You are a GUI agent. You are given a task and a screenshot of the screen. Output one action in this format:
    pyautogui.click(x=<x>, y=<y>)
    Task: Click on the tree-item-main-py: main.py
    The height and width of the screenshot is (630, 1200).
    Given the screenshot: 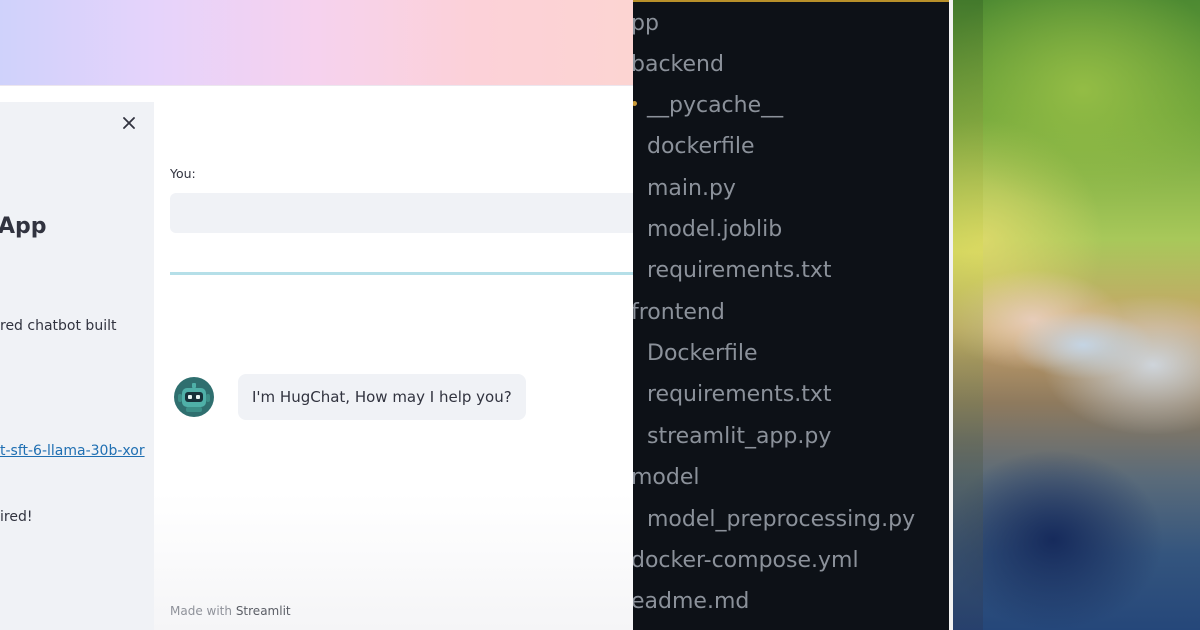 What is the action you would take?
    pyautogui.click(x=691, y=189)
    